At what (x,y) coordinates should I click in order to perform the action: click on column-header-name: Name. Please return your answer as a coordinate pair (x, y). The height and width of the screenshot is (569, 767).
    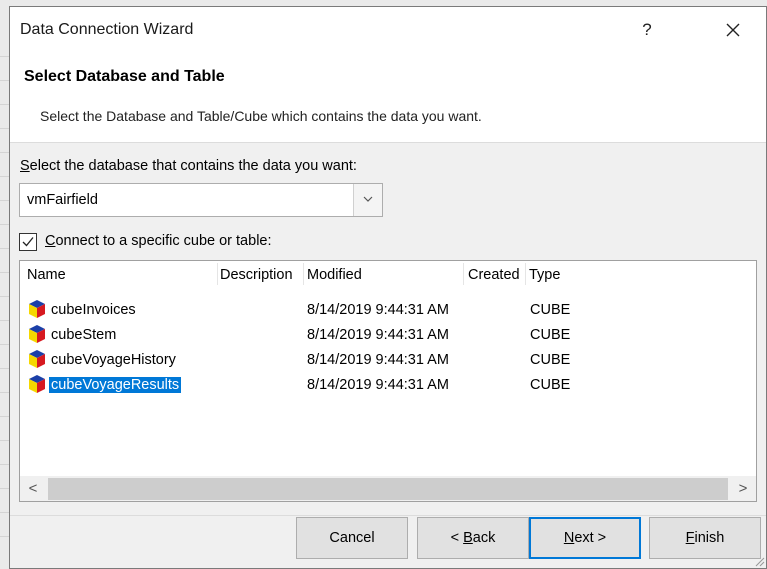
    Looking at the image, I should click on (46, 275).